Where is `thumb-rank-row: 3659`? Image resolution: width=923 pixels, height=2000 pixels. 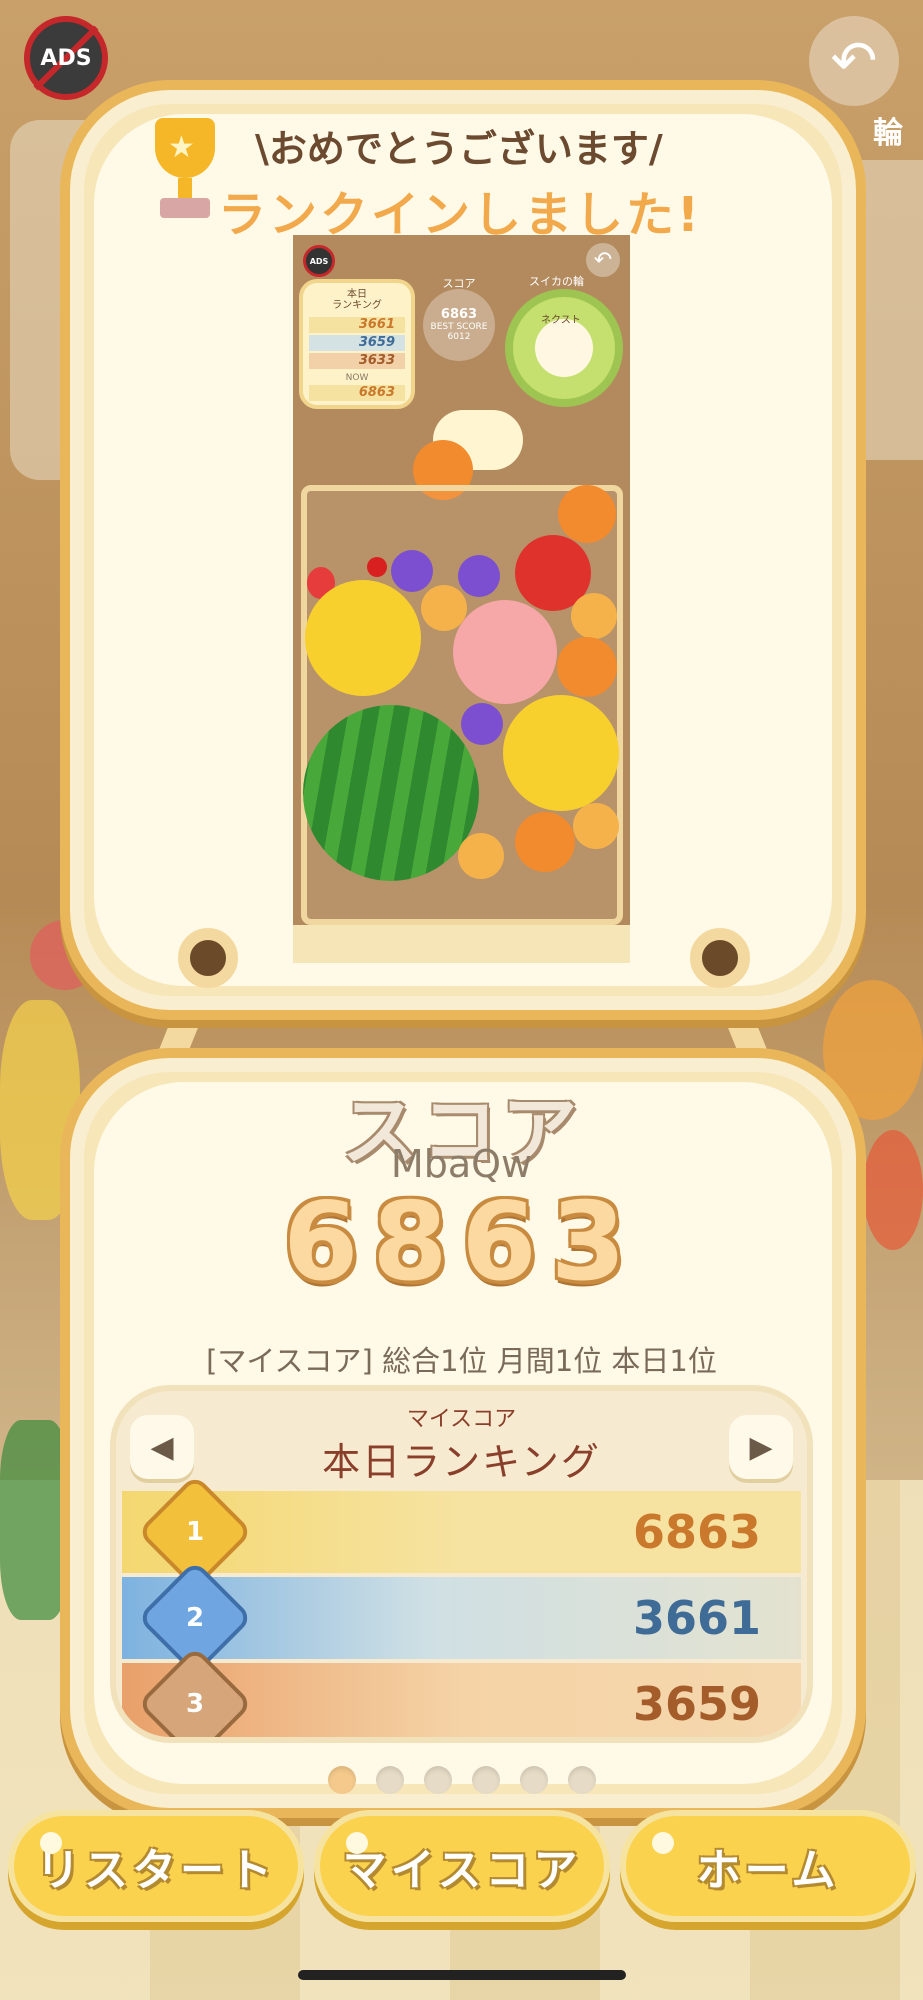
thumb-rank-row: 3659 is located at coordinates (357, 343).